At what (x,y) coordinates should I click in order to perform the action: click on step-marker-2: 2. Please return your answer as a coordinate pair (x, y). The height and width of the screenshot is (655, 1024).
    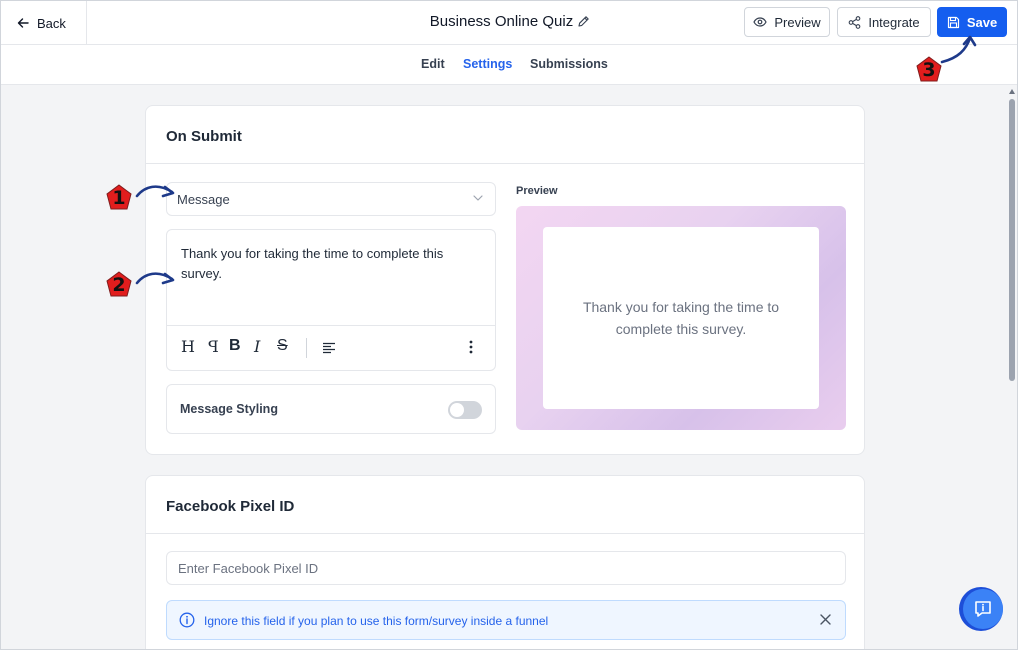
    Looking at the image, I should click on (119, 284).